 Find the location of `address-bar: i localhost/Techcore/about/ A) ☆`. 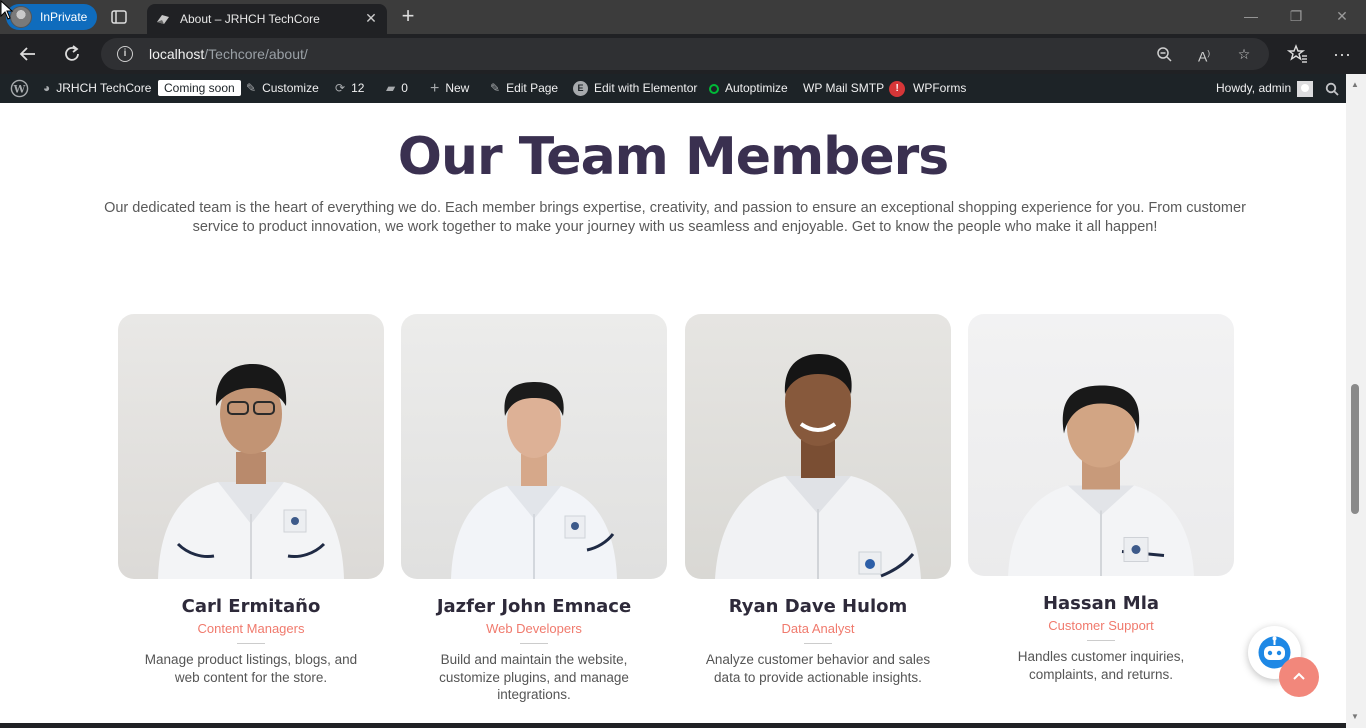

address-bar: i localhost/Techcore/about/ A) ☆ is located at coordinates (685, 54).